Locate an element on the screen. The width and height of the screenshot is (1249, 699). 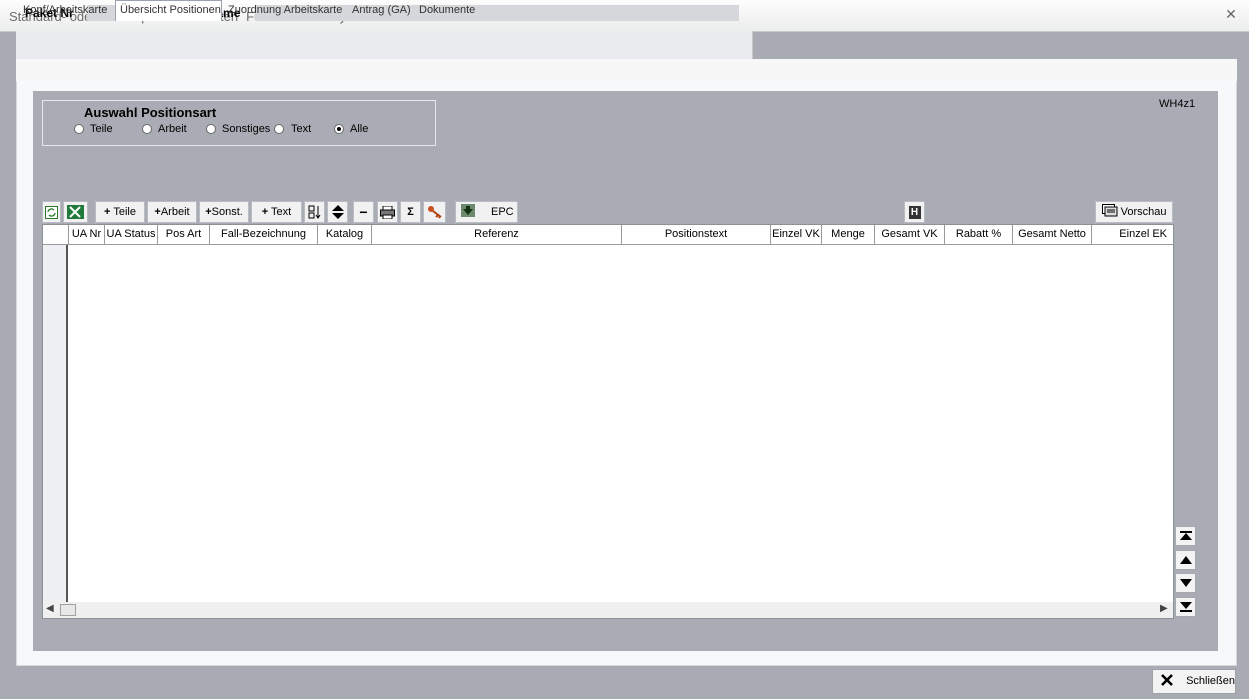
tab-uebersicht-positionen: Übersicht Positionen is located at coordinates (168, 10).